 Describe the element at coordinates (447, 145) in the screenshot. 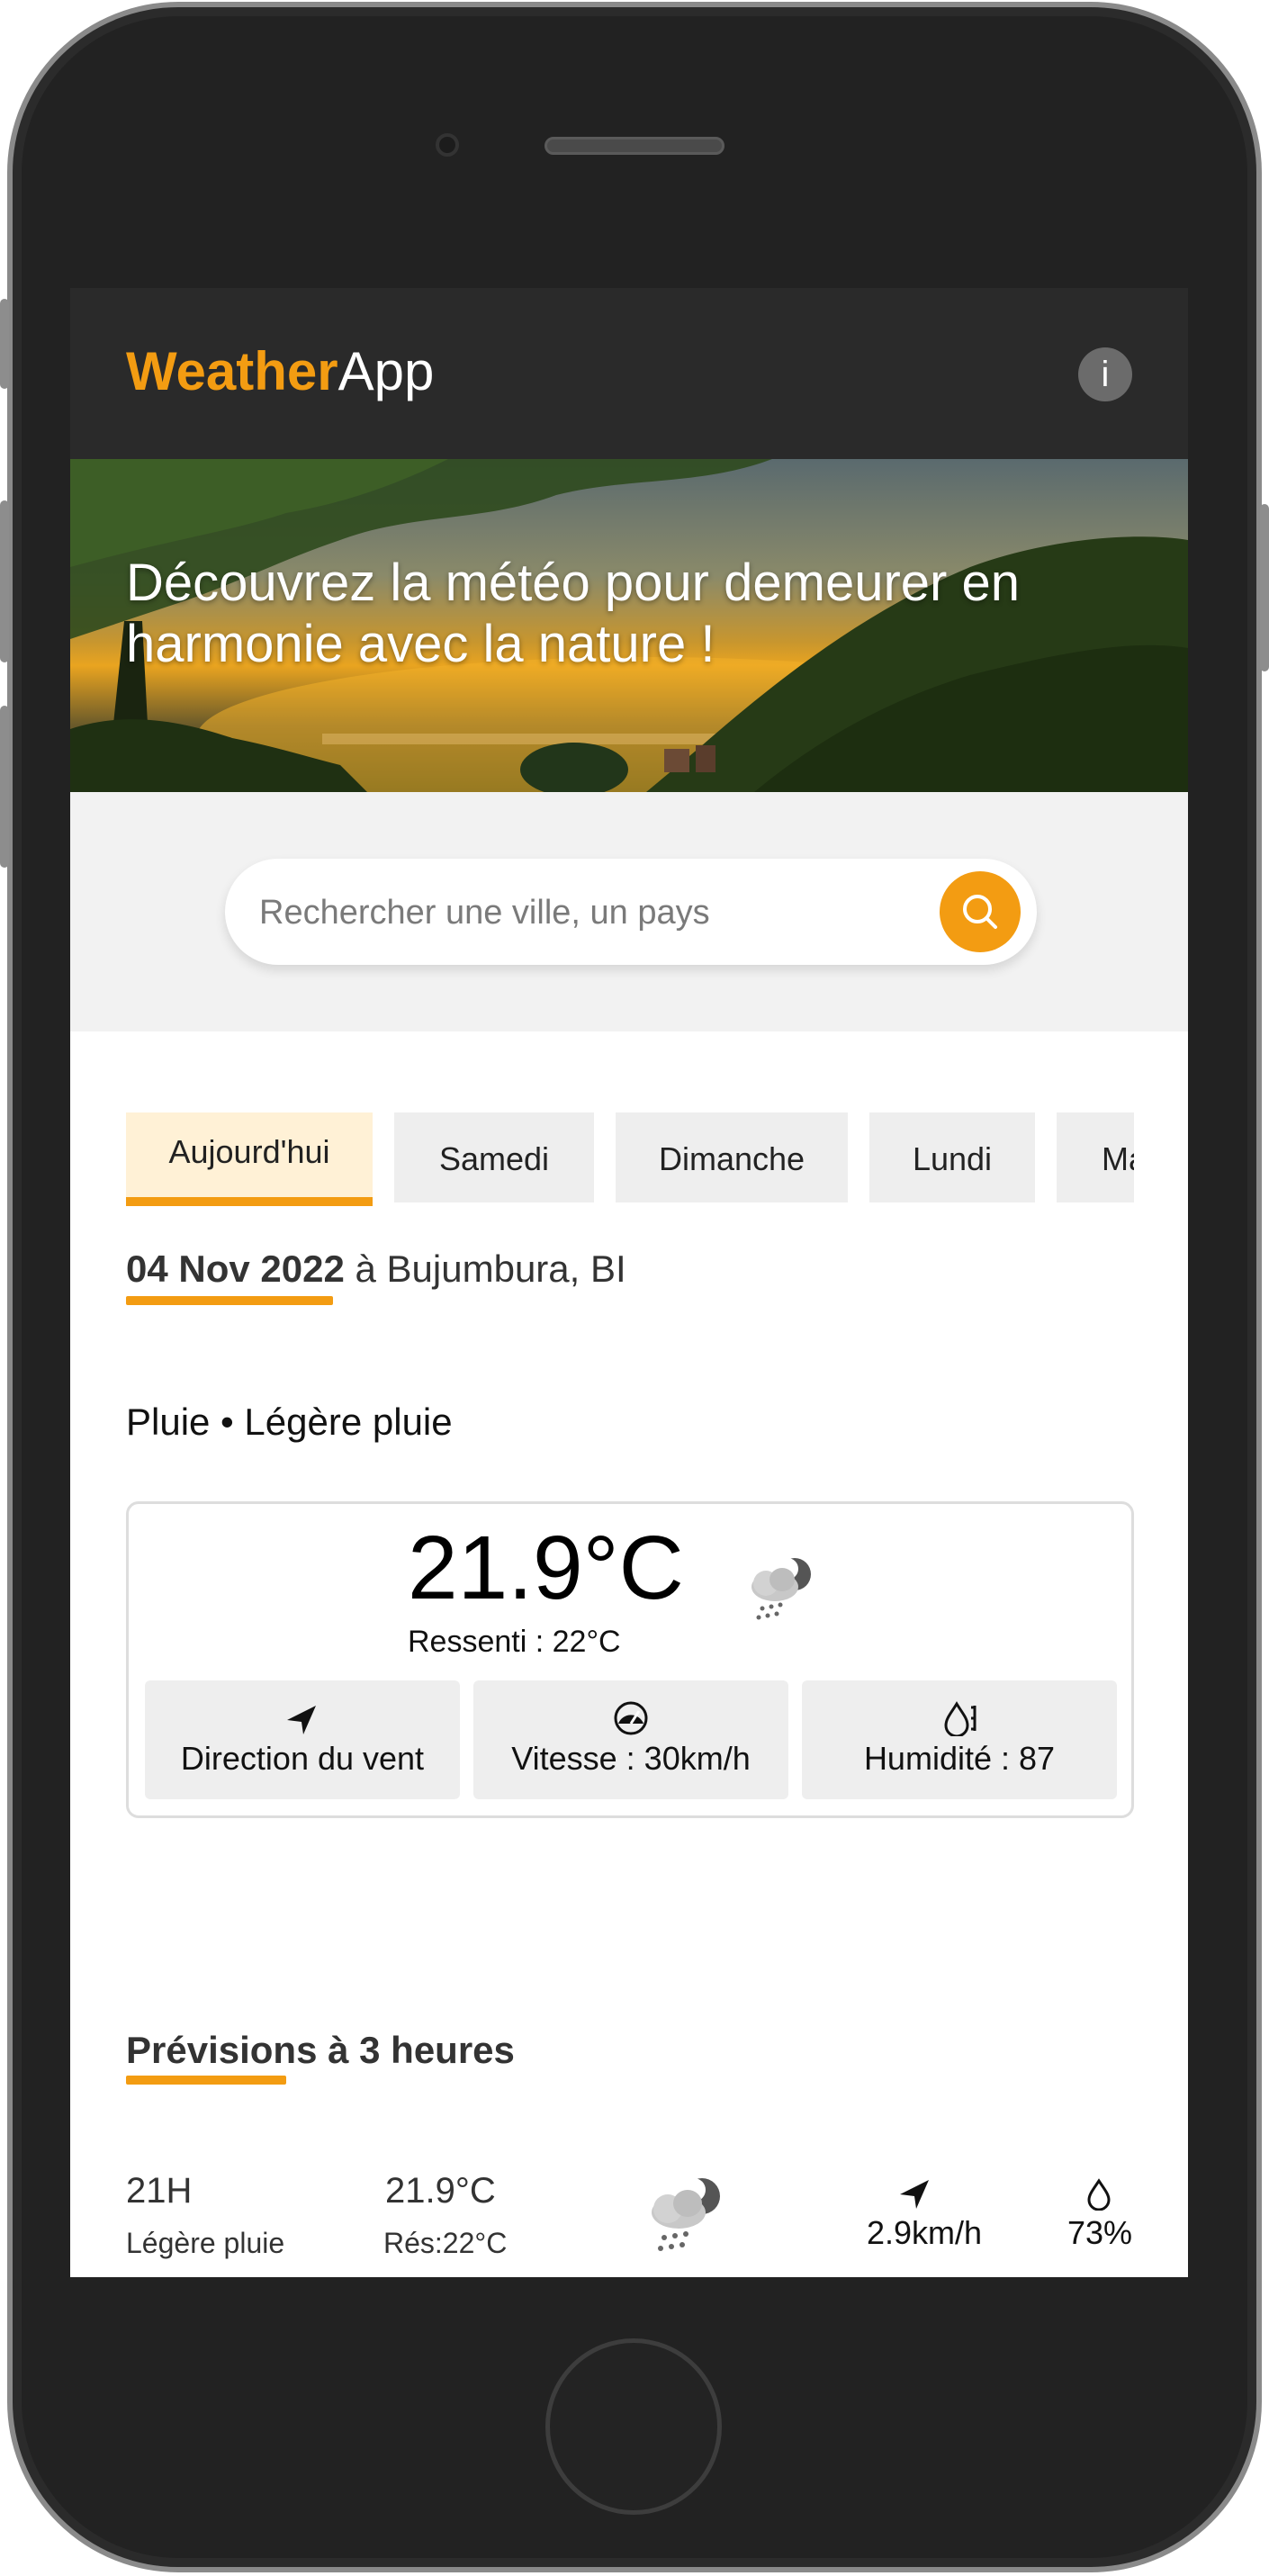

I see `front-camera` at that location.